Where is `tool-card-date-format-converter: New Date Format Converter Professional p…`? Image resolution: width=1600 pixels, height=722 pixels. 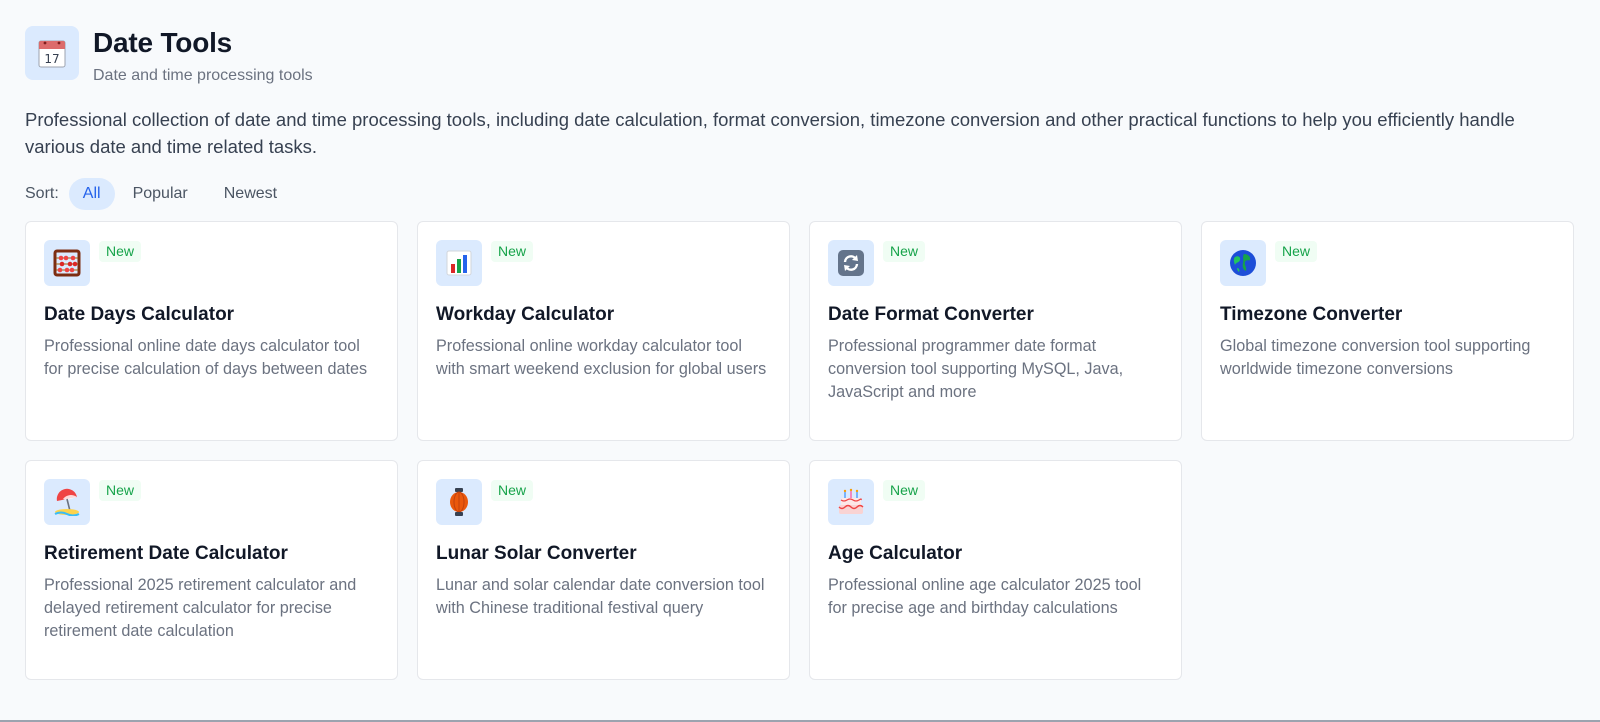 tool-card-date-format-converter: New Date Format Converter Professional p… is located at coordinates (995, 331).